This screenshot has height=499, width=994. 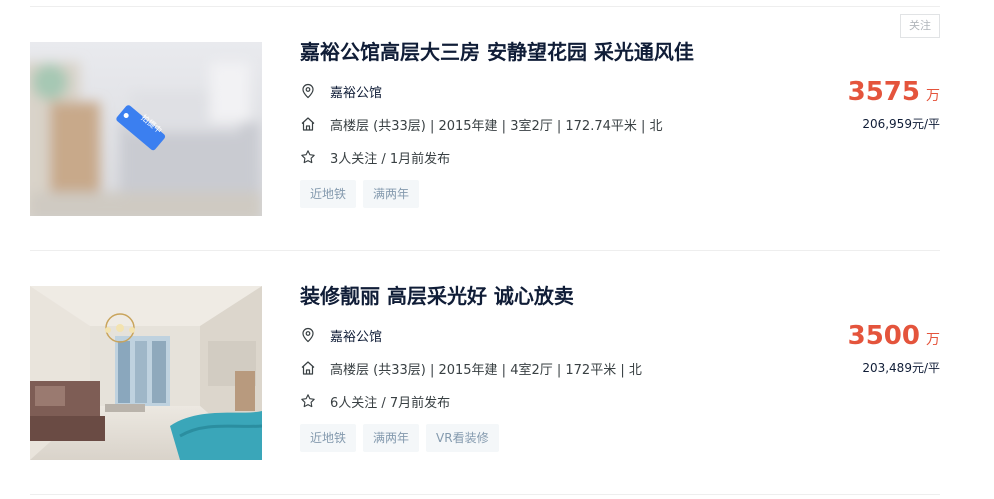 I want to click on follow-info-row: 6人关注 / 7月前发布, so click(x=560, y=401).